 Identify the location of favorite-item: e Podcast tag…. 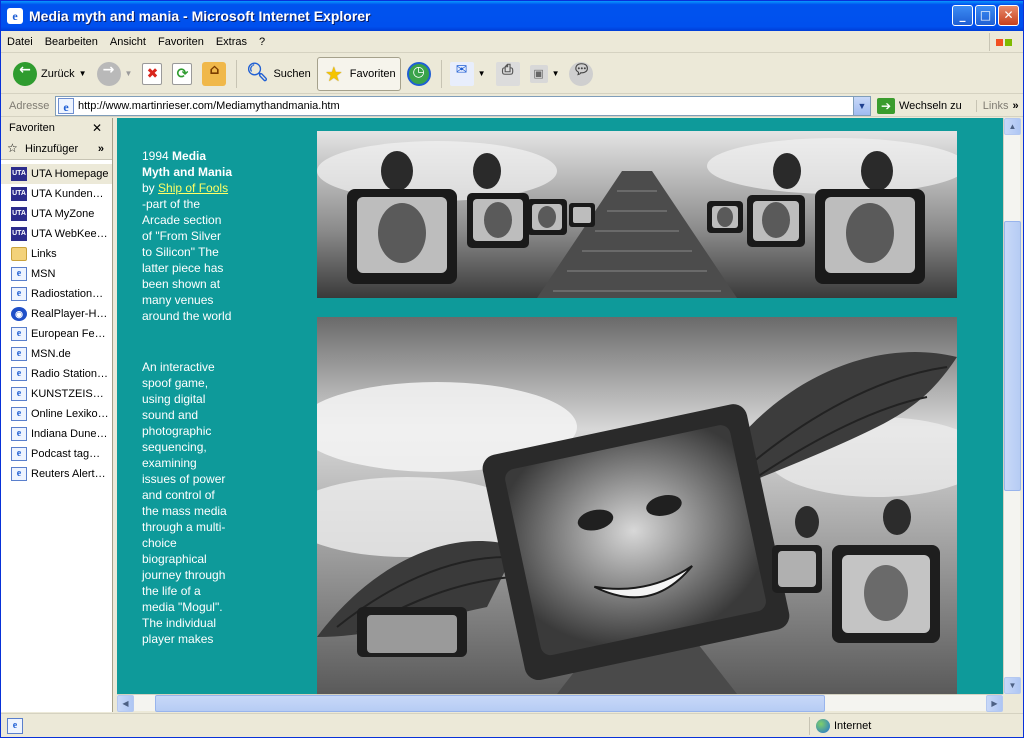
(56, 454).